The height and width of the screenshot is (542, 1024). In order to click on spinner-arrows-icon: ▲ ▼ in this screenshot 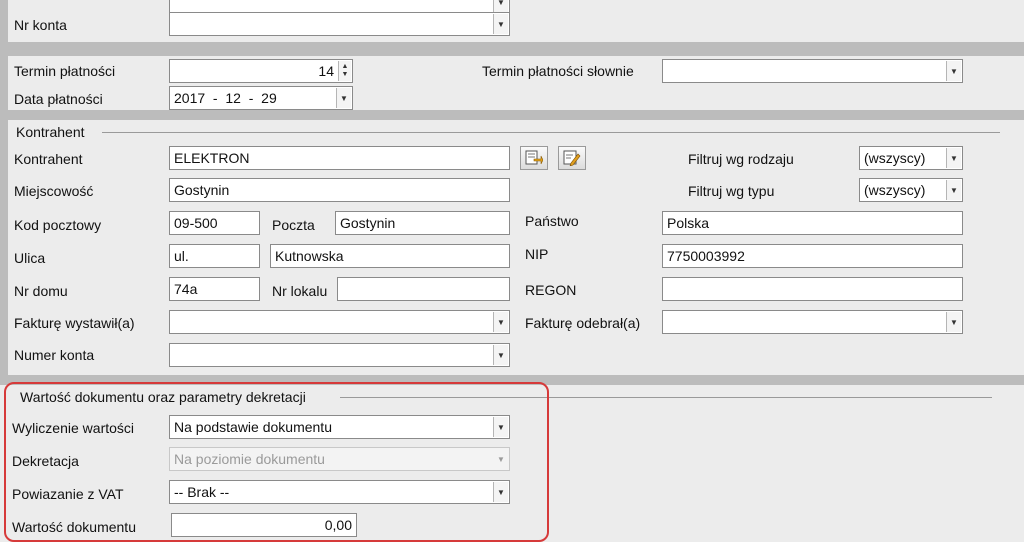, I will do `click(344, 71)`.